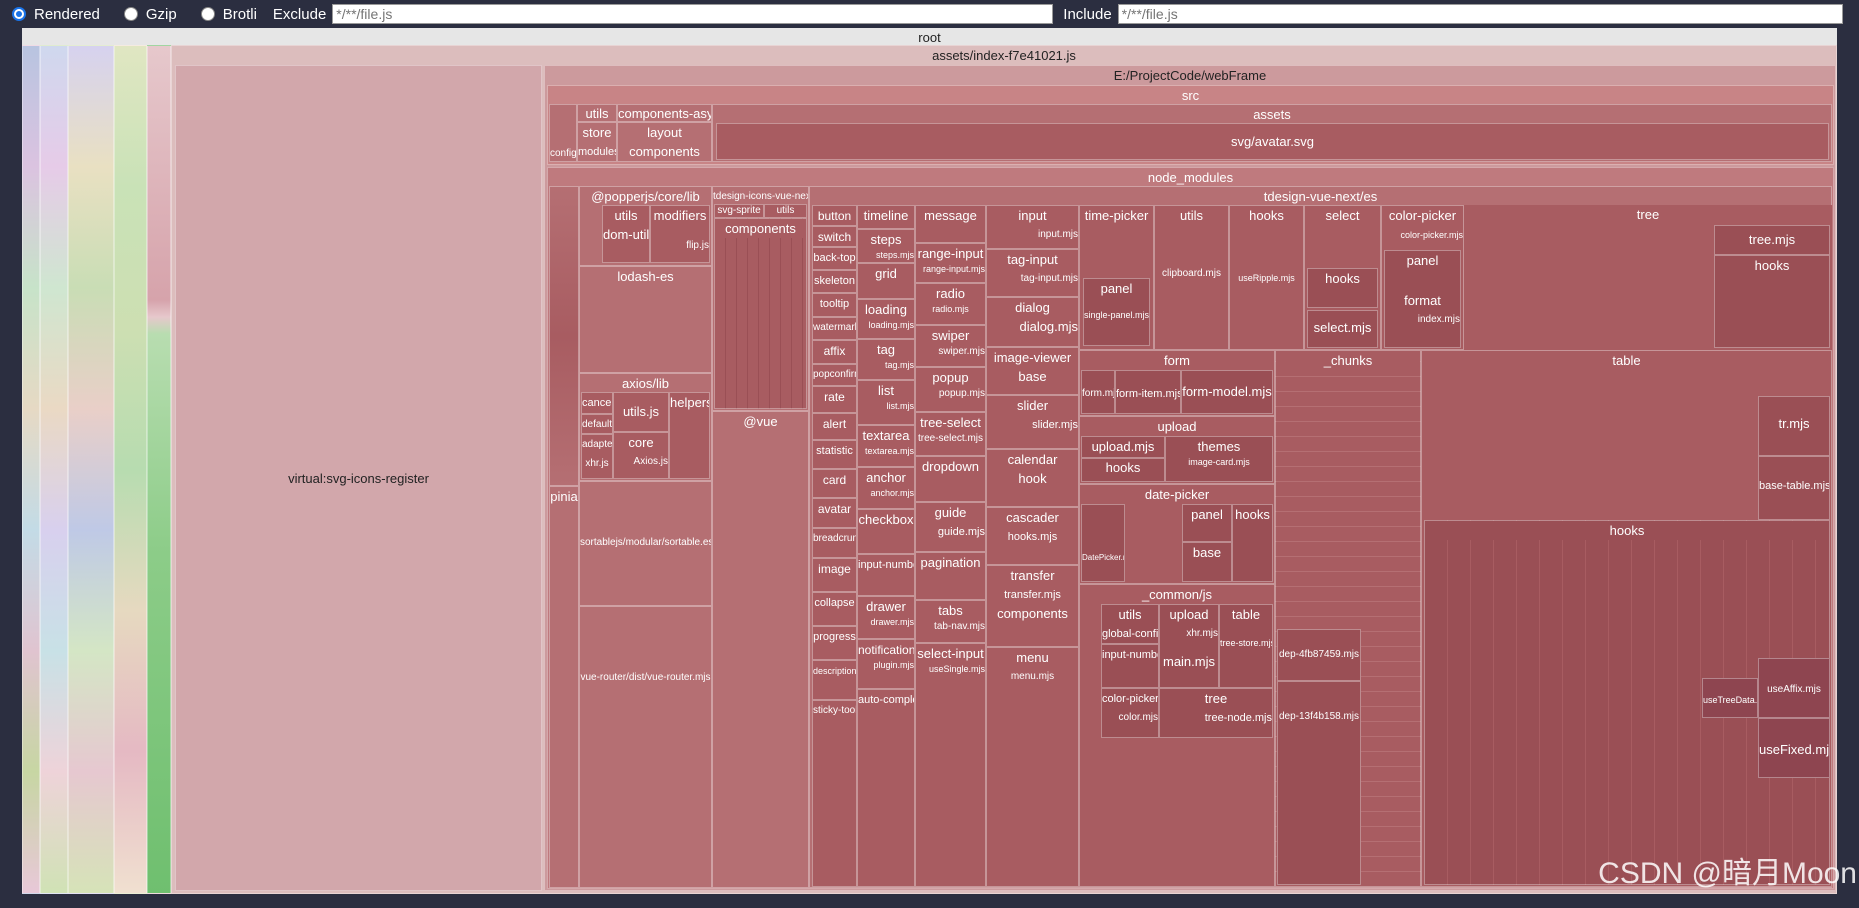  I want to click on td-sticky-tool: sticky-tool, so click(834, 793).